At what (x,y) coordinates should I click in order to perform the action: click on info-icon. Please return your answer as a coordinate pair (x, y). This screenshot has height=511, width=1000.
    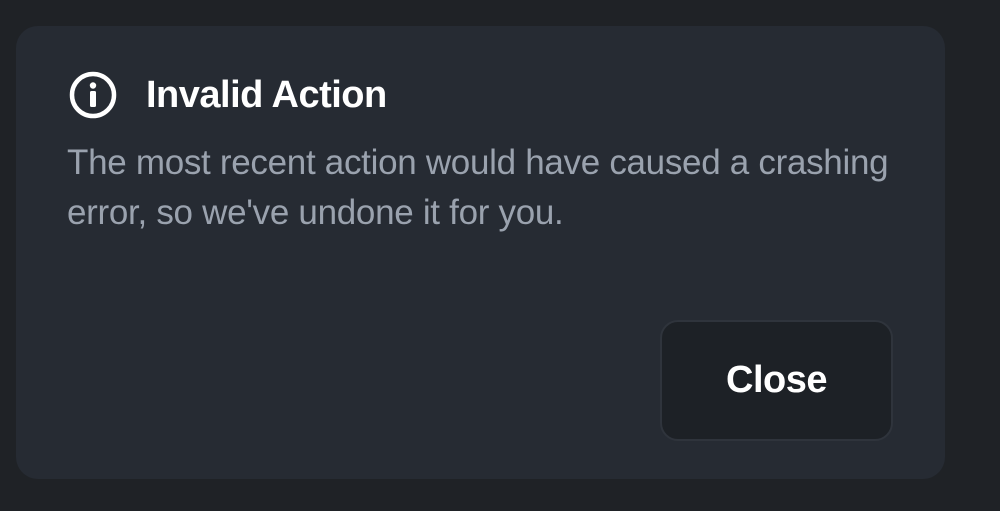
    Looking at the image, I should click on (93, 95).